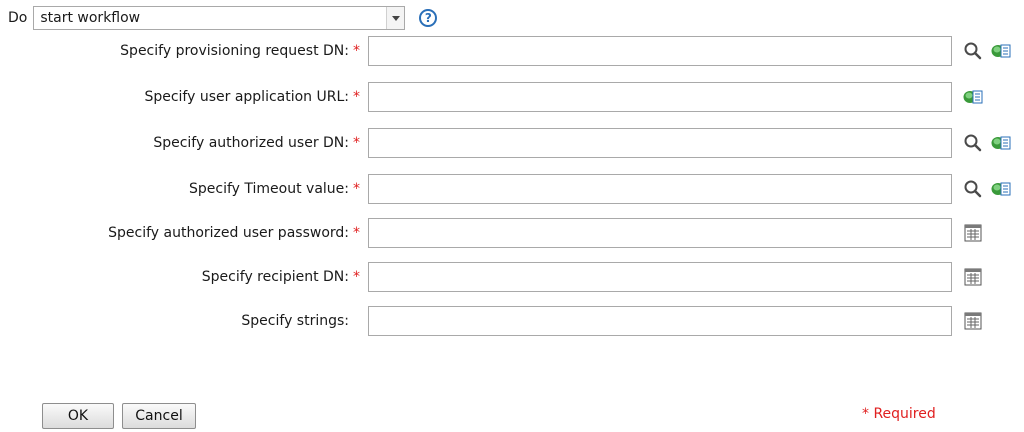  Describe the element at coordinates (246, 97) in the screenshot. I see `field-label-text: Specify user application URL:` at that location.